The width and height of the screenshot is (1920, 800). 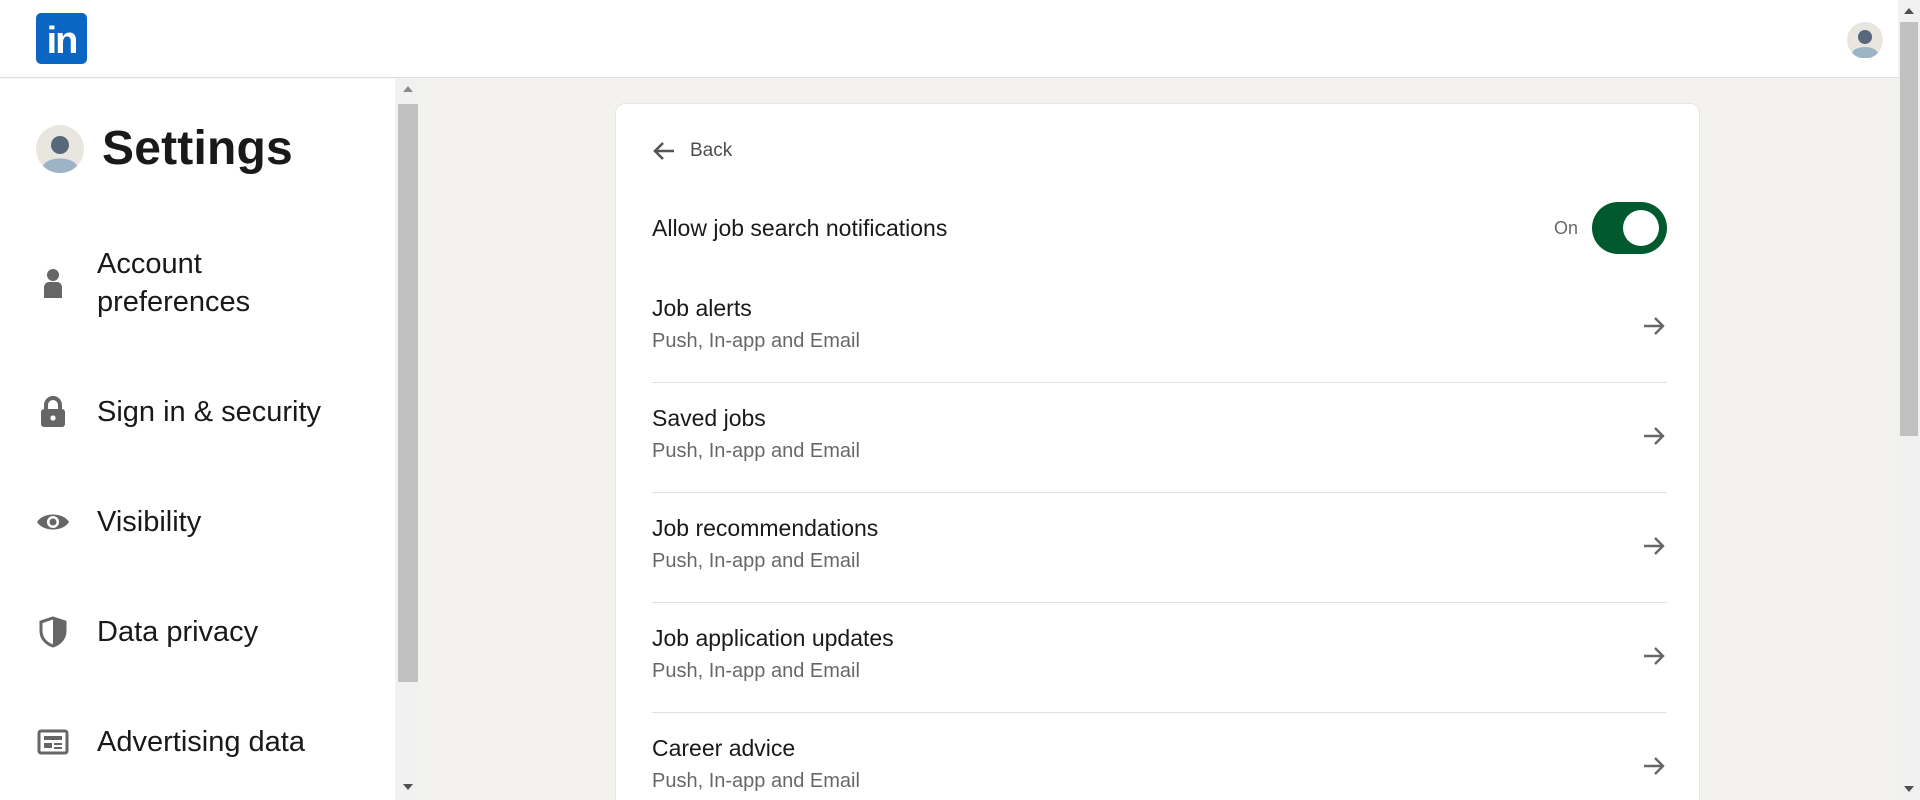 What do you see at coordinates (407, 787) in the screenshot?
I see `scroll-down-arrow-icon` at bounding box center [407, 787].